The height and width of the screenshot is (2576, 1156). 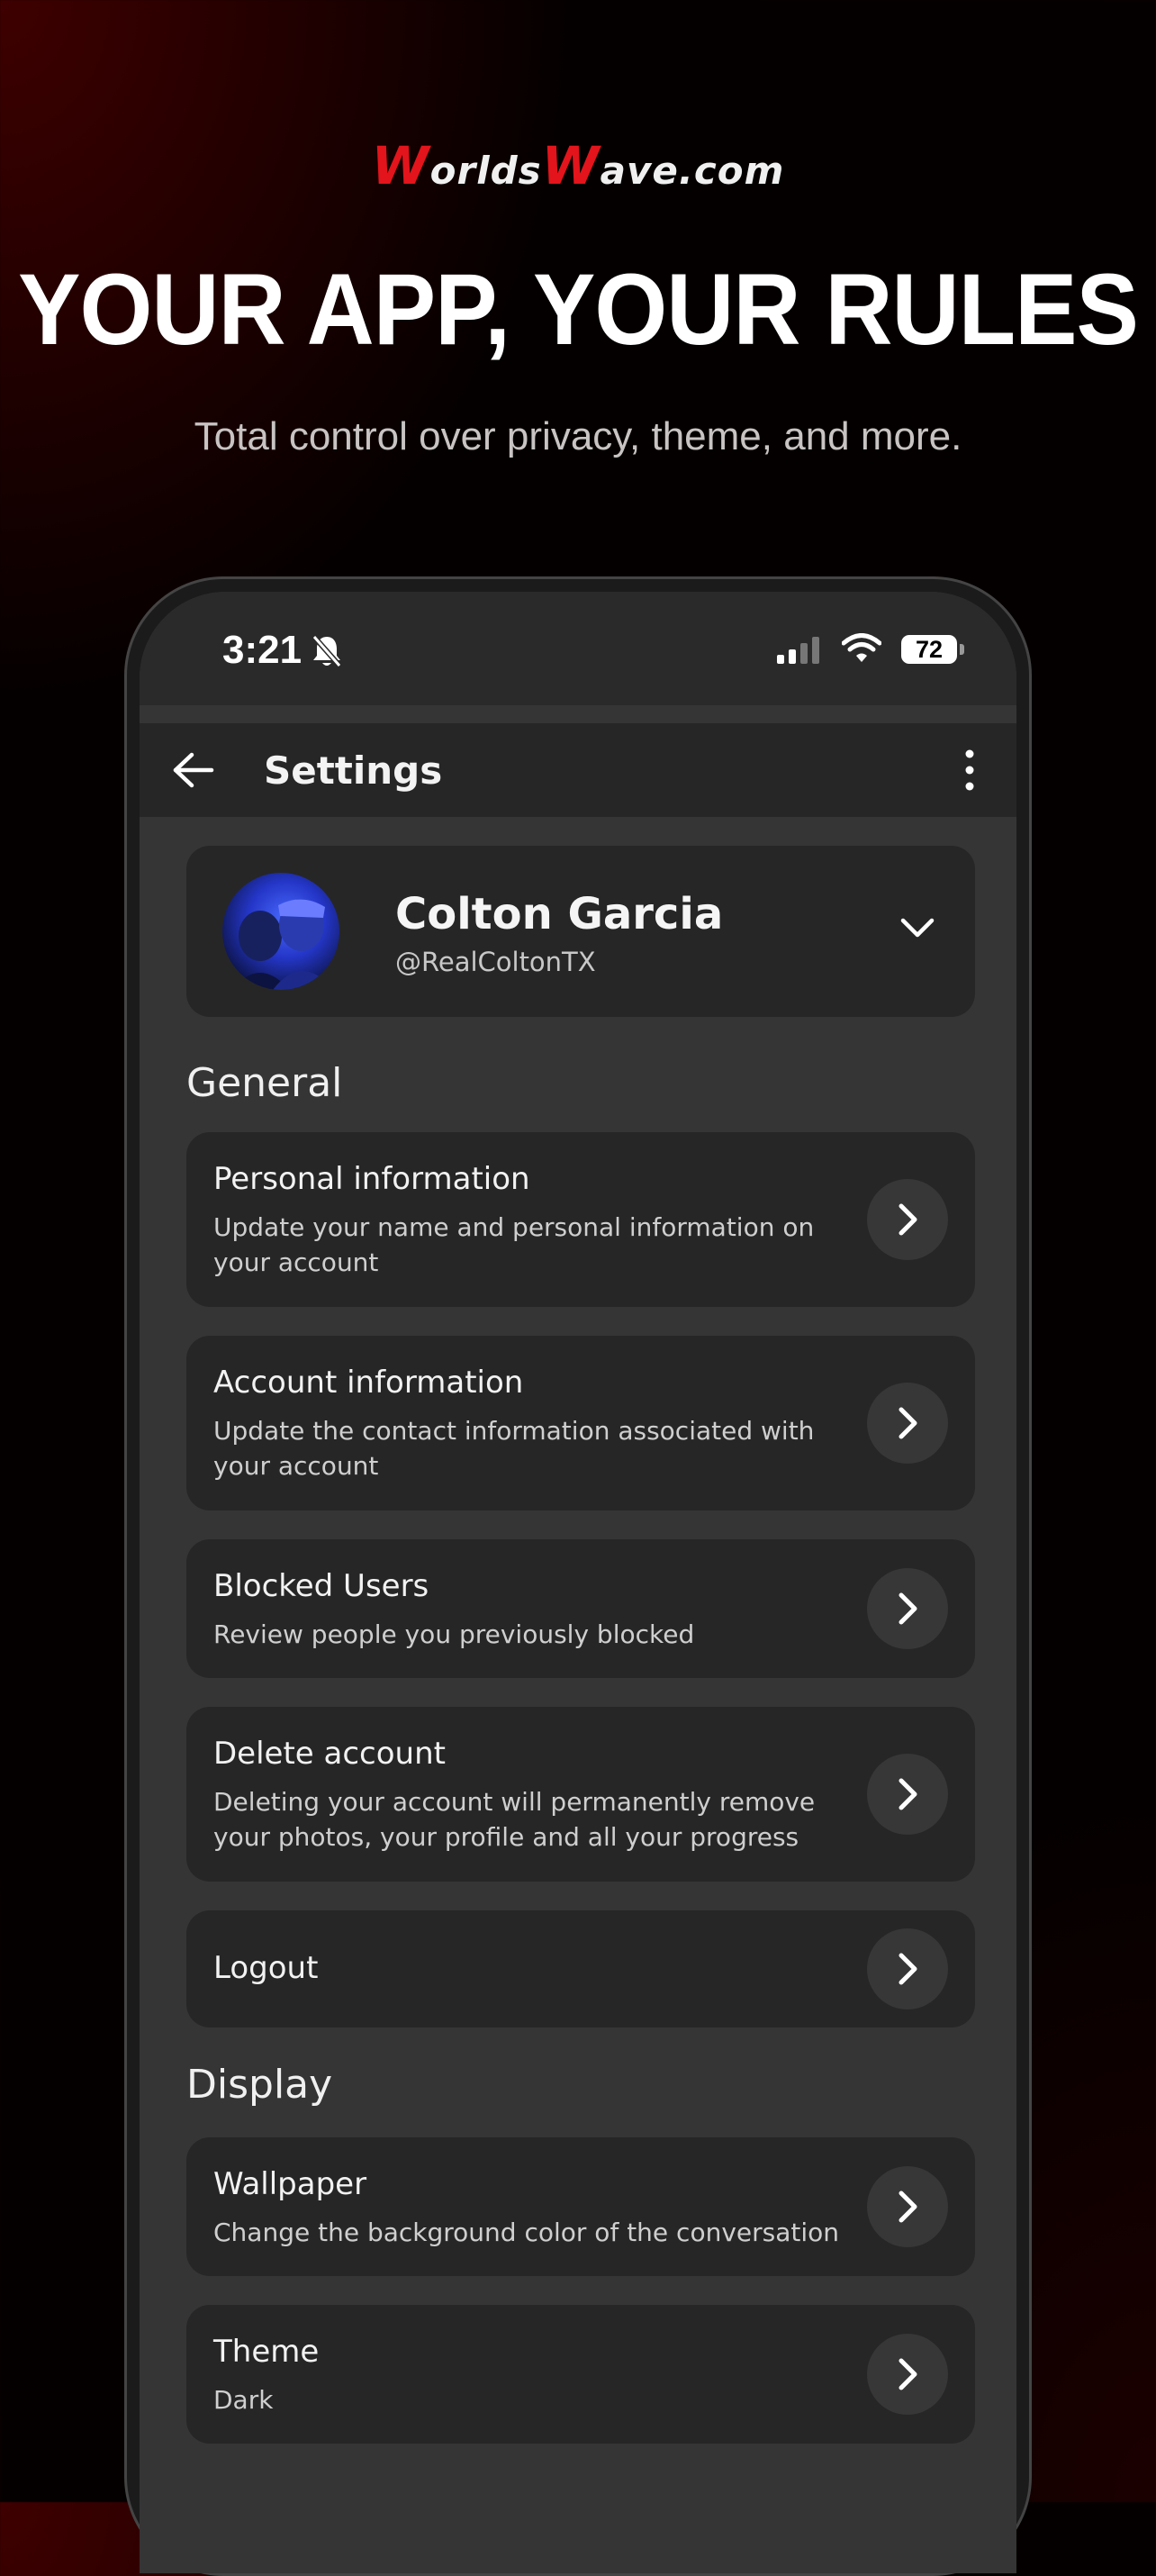 I want to click on page-title: Settings, so click(x=353, y=770).